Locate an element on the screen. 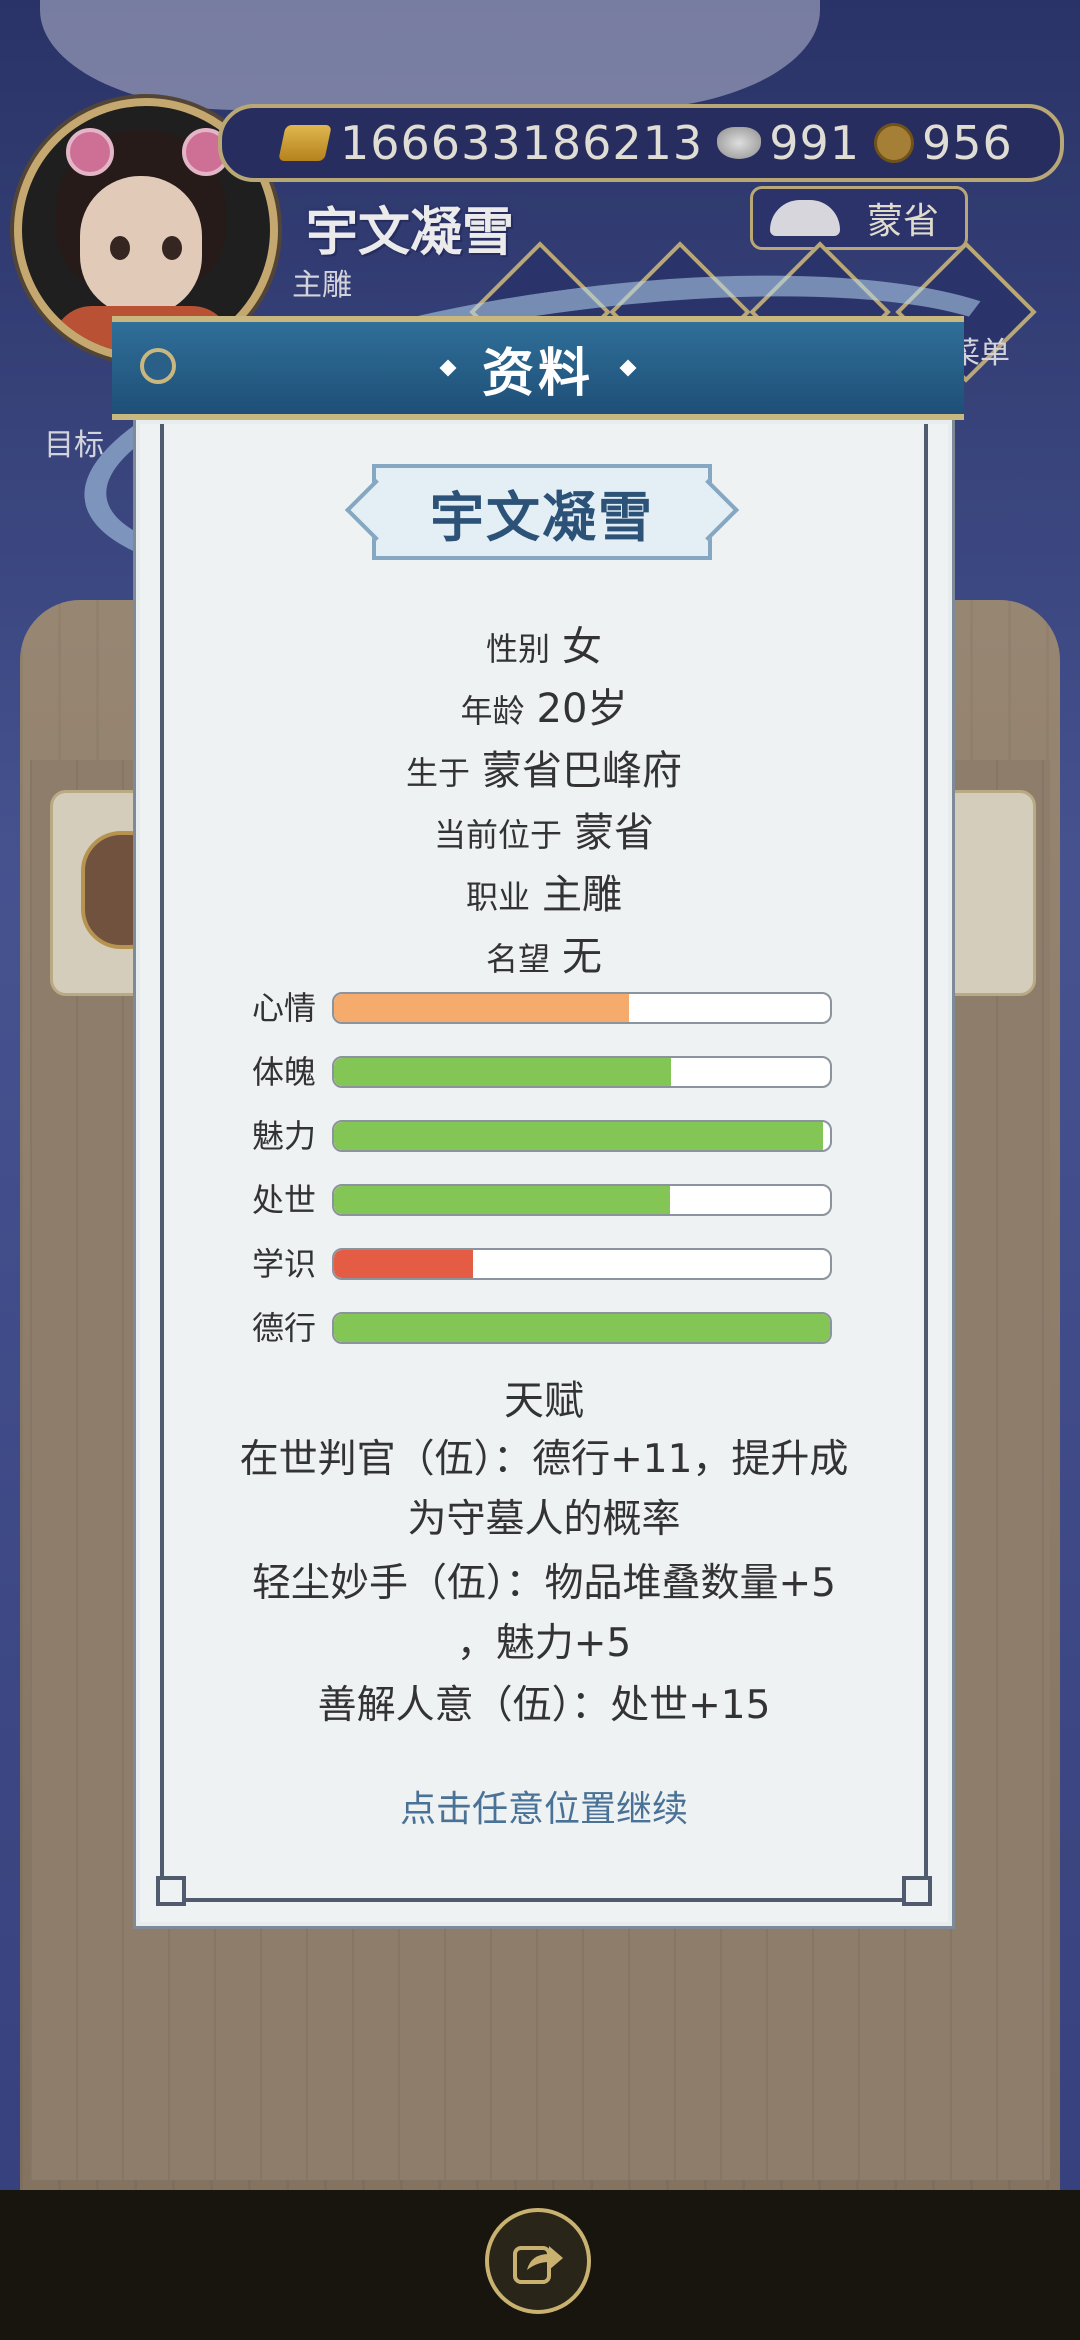 The height and width of the screenshot is (2340, 1080). stat-knowledge: 学识 is located at coordinates (544, 1264).